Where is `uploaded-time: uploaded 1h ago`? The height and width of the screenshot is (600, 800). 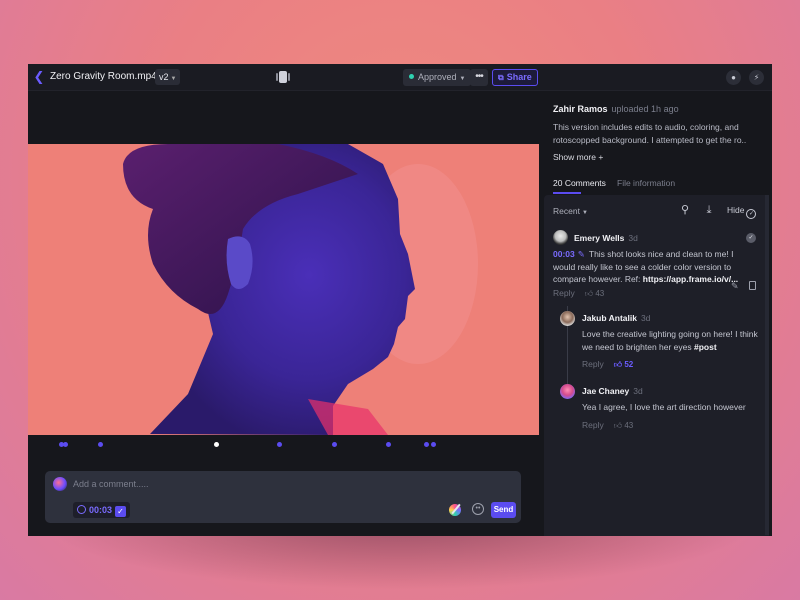
uploaded-time: uploaded 1h ago is located at coordinates (645, 109).